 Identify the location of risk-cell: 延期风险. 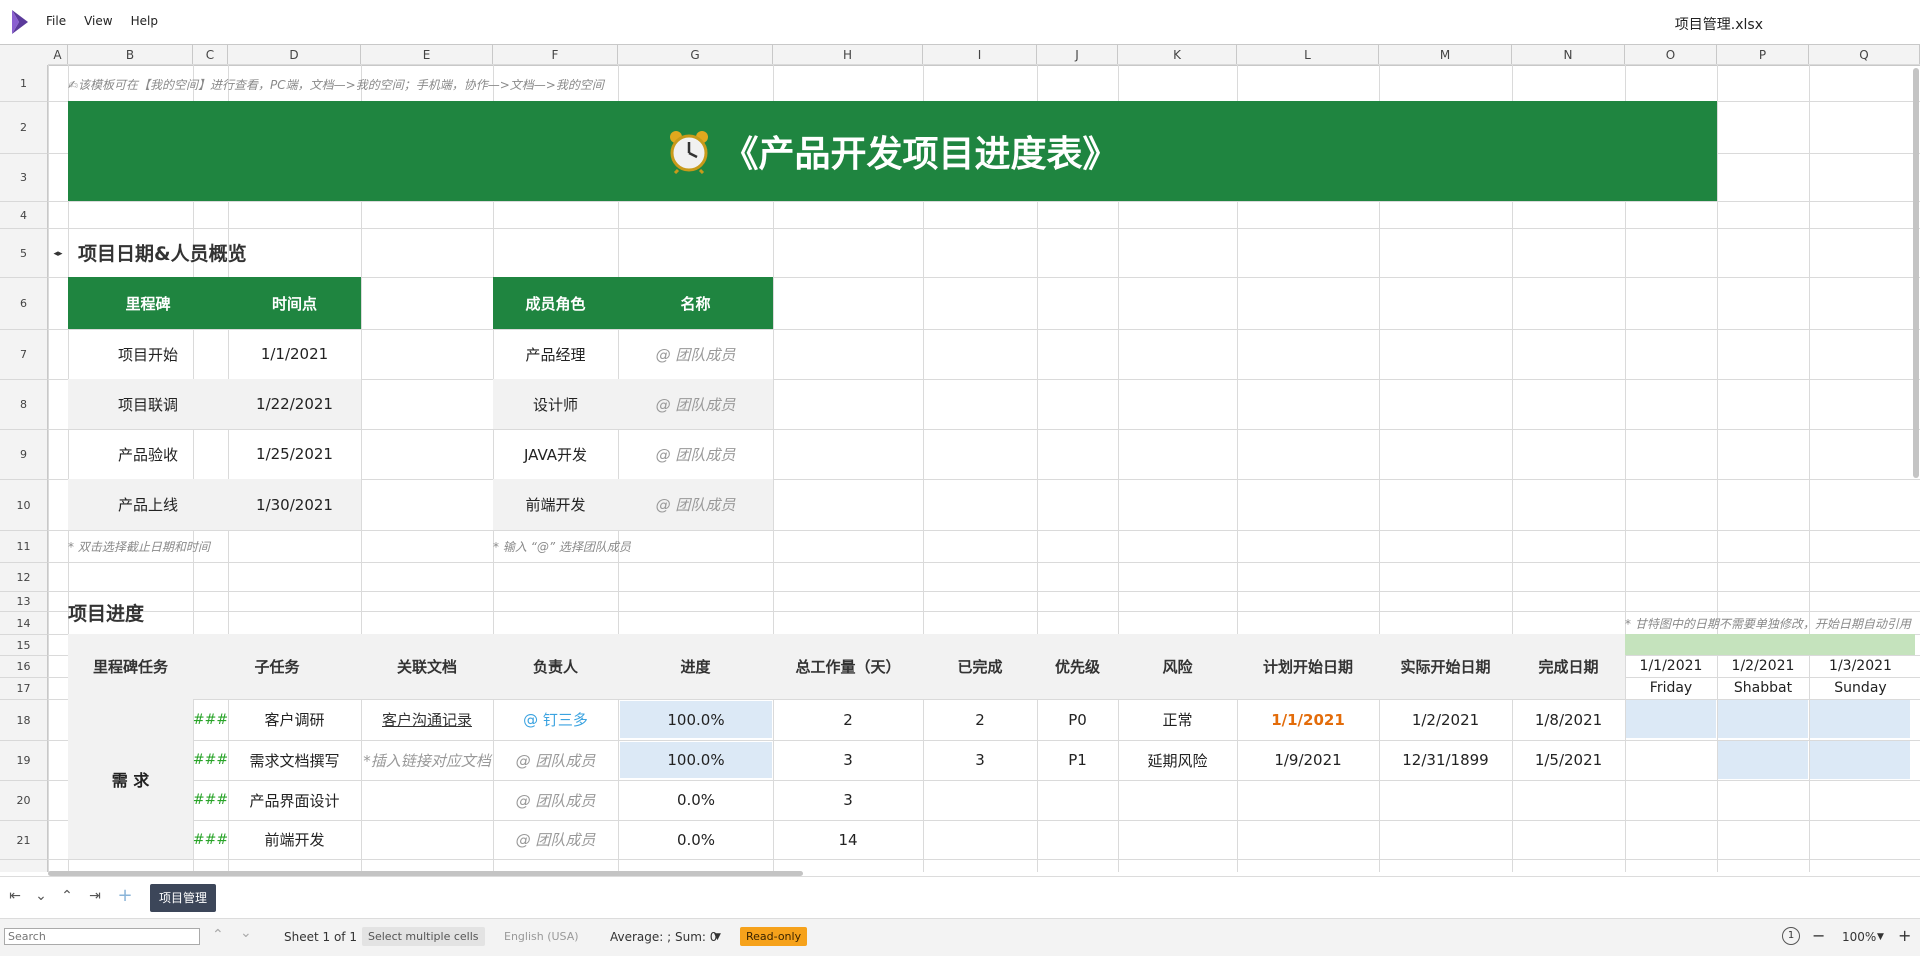
(1177, 760).